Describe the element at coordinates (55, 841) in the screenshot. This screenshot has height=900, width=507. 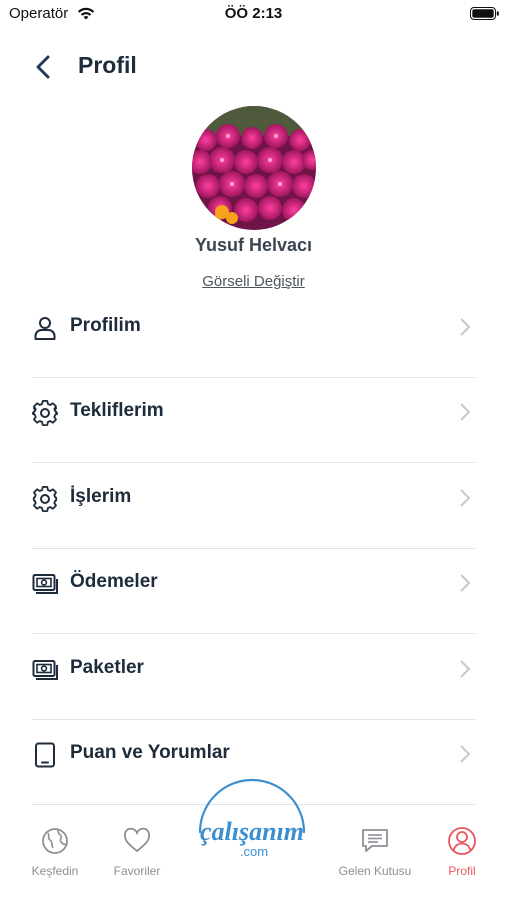
I see `globe-icon` at that location.